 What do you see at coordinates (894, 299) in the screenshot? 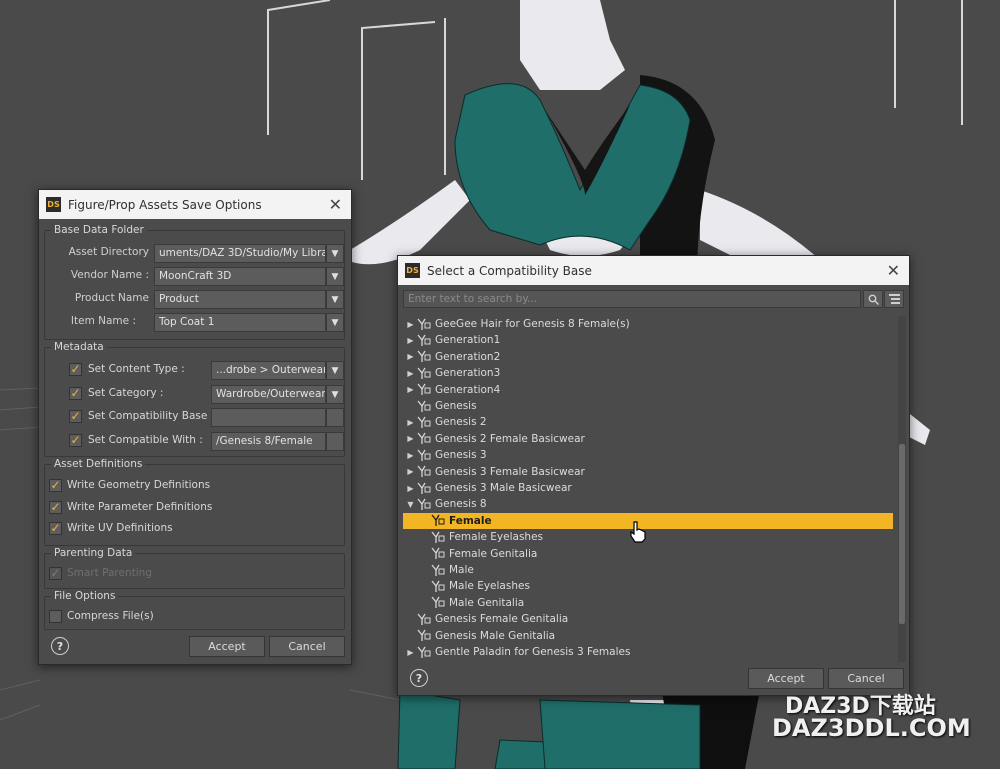
I see `filter-menu-icon` at bounding box center [894, 299].